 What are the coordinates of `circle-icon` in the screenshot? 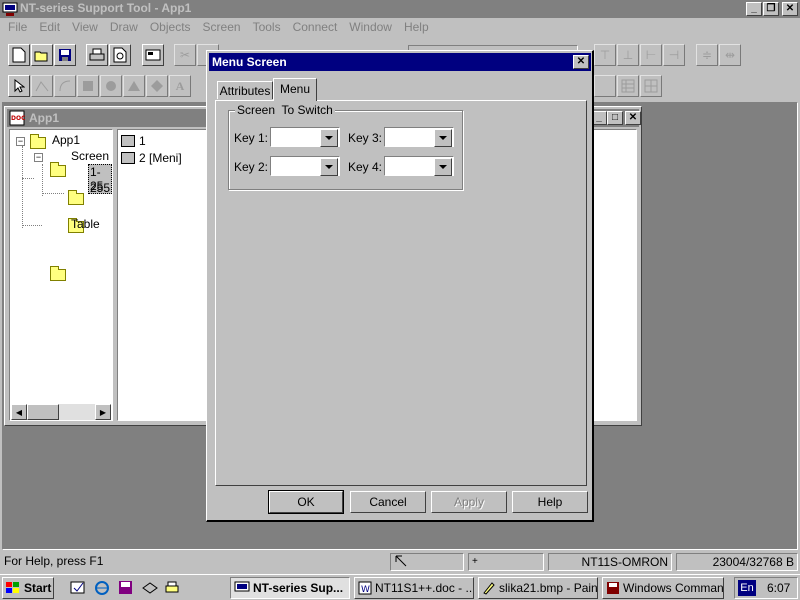 It's located at (111, 86).